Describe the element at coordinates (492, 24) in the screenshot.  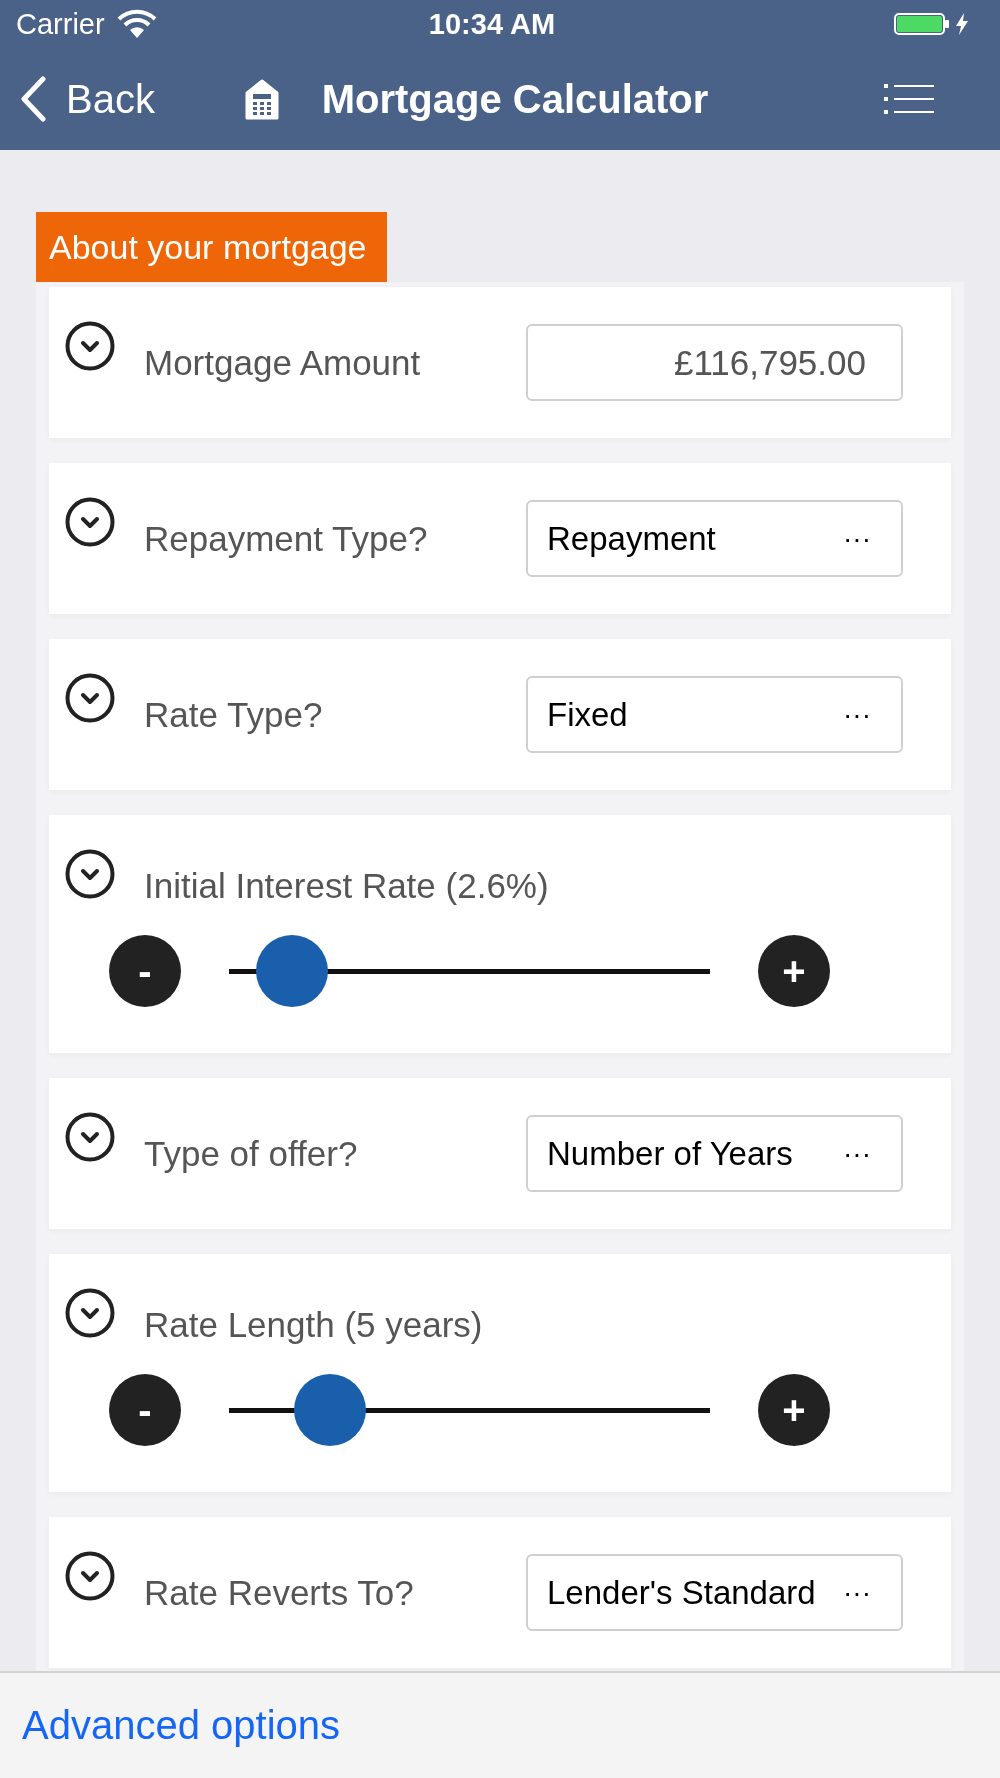
I see `time-text: 10:34 AM` at that location.